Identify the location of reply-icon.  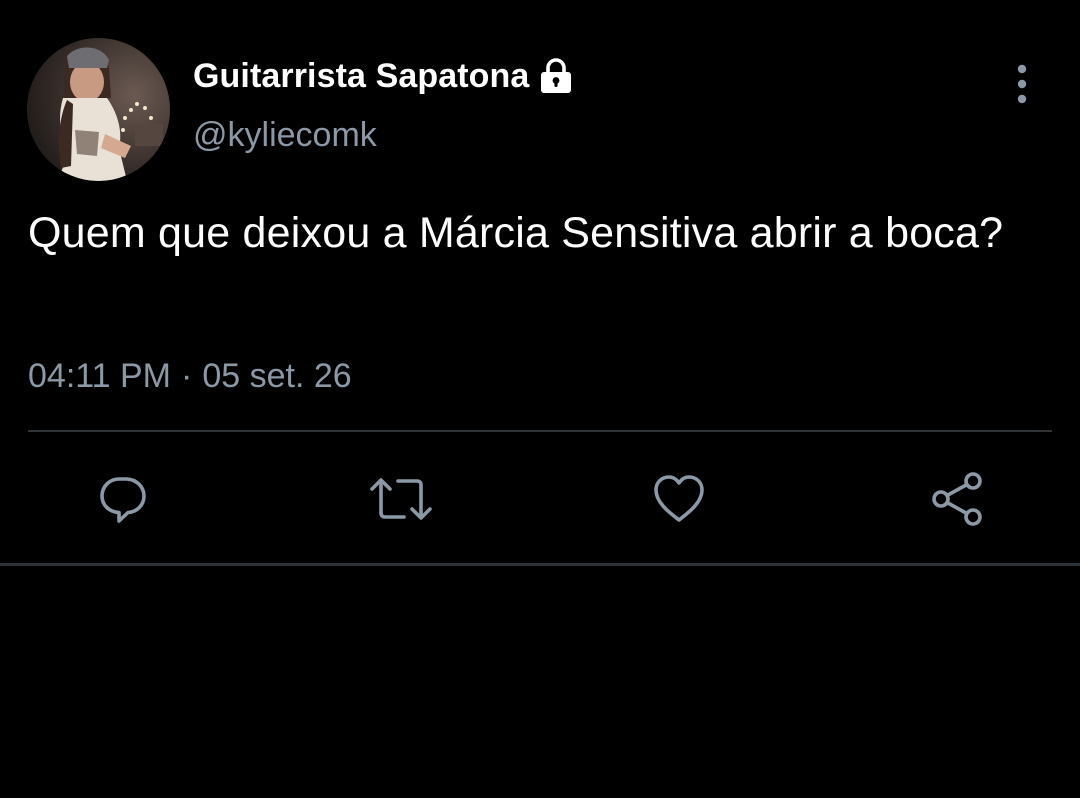
(123, 500).